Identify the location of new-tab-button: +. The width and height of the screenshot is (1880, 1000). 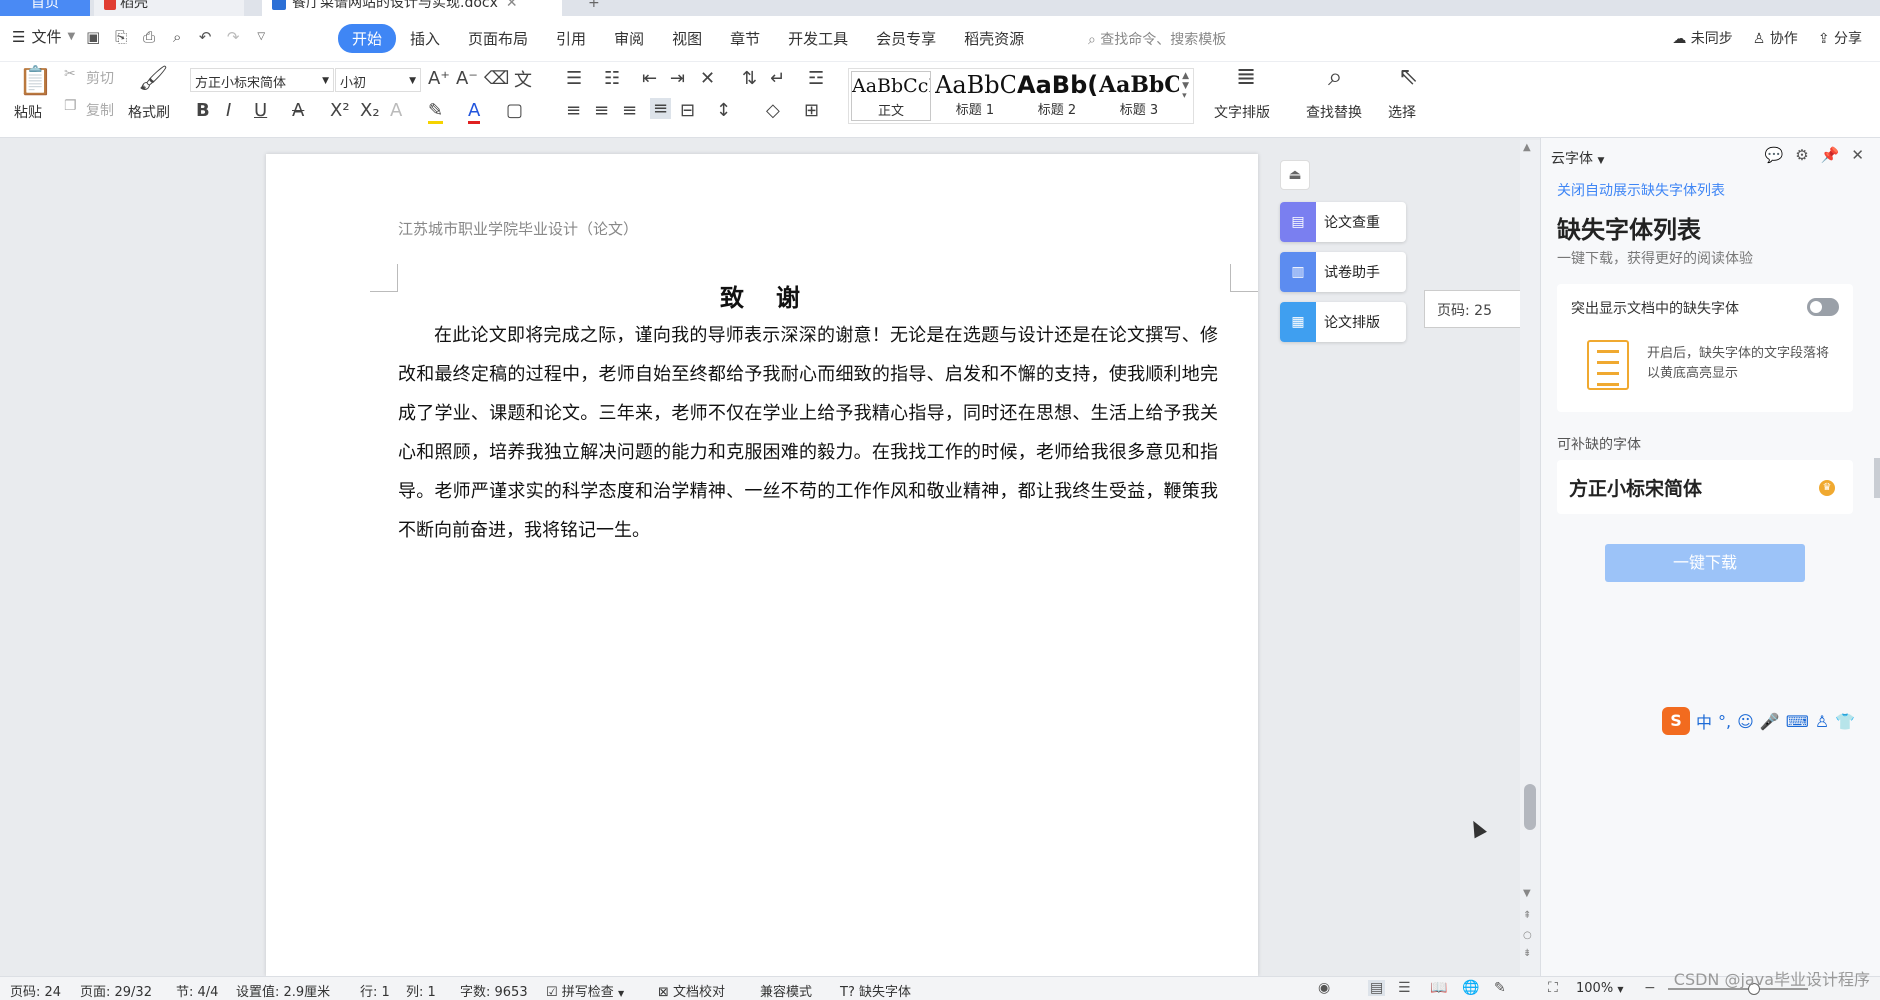
(589, 8).